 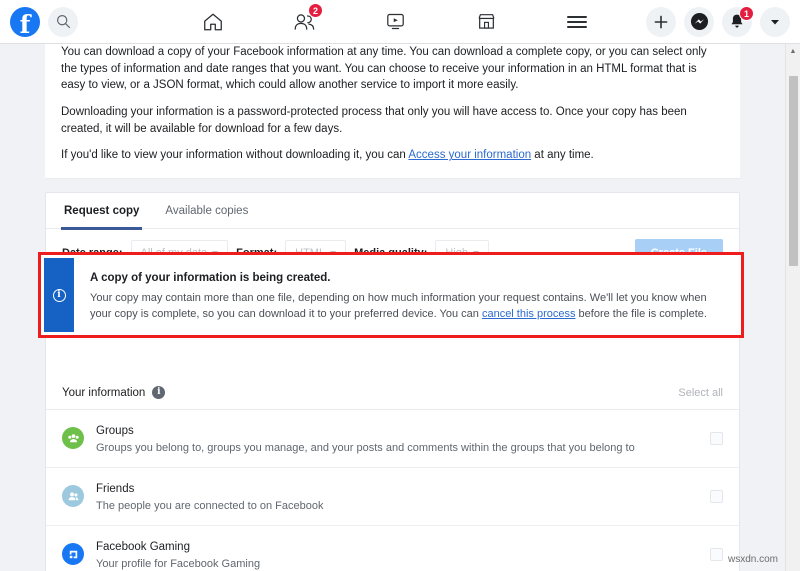 What do you see at coordinates (392, 393) in the screenshot?
I see `your-information-header: Your information i Select all` at bounding box center [392, 393].